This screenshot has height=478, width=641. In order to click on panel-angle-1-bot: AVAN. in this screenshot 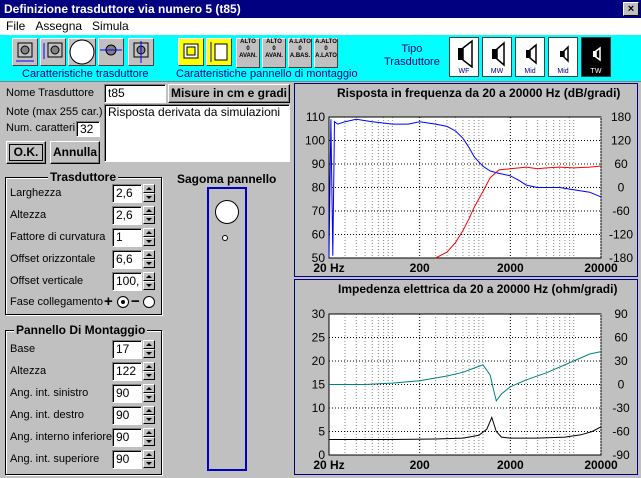, I will do `click(248, 56)`.